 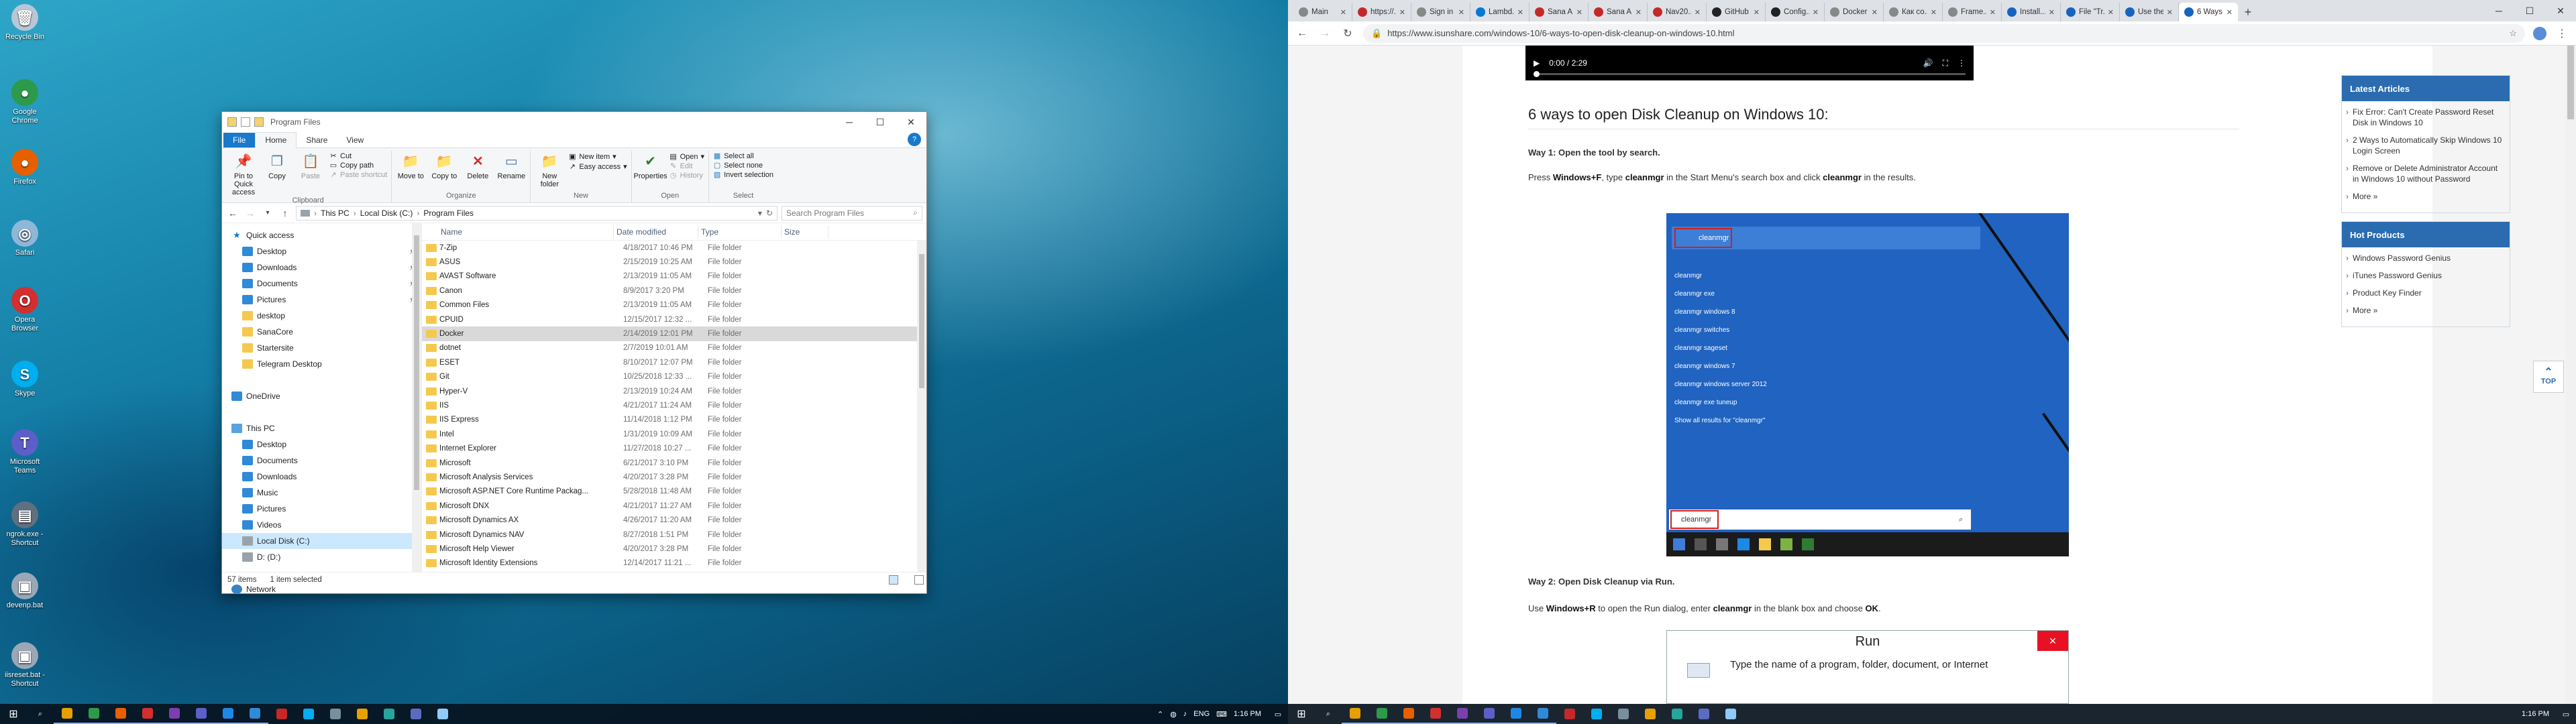 I want to click on forward-arrow-icon: →, so click(x=1325, y=33).